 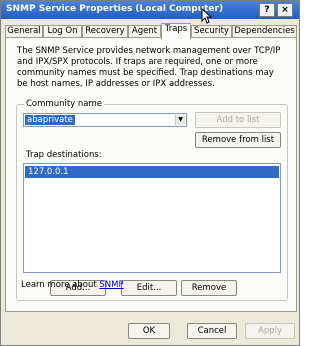 What do you see at coordinates (238, 140) in the screenshot?
I see `remove-from-list-button: Remove from list` at bounding box center [238, 140].